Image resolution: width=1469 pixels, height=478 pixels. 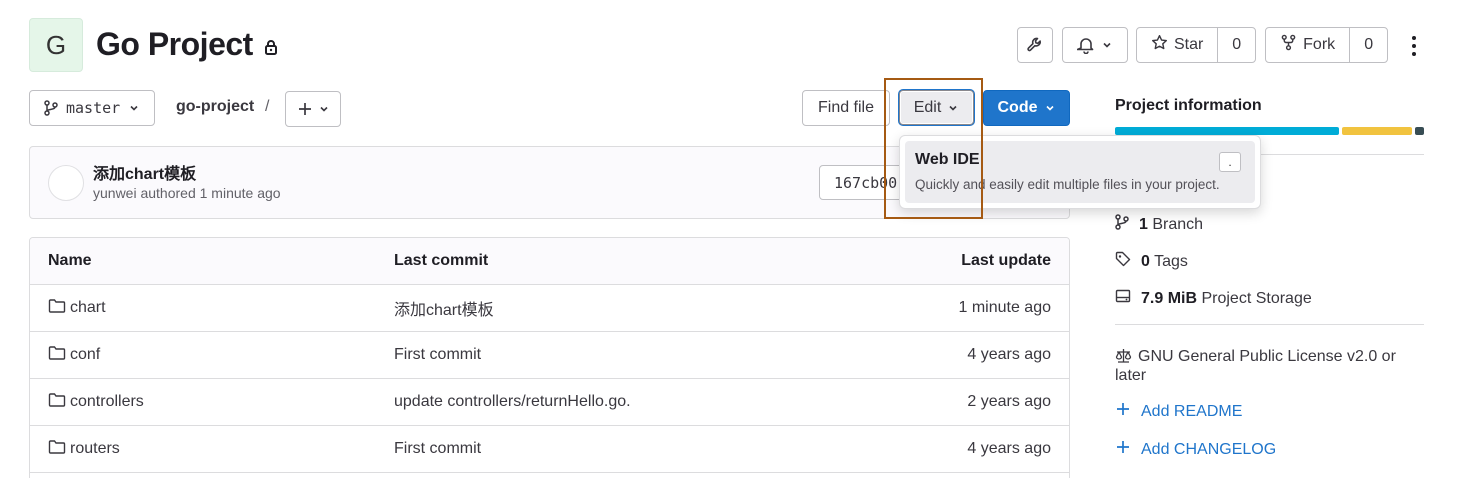 What do you see at coordinates (1086, 45) in the screenshot?
I see `bell-icon` at bounding box center [1086, 45].